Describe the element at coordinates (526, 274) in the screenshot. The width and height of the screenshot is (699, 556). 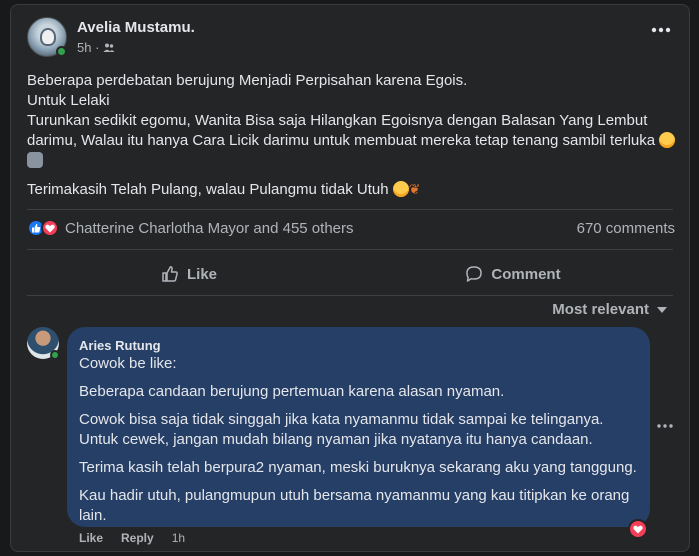
I see `comment-label: Comment` at that location.